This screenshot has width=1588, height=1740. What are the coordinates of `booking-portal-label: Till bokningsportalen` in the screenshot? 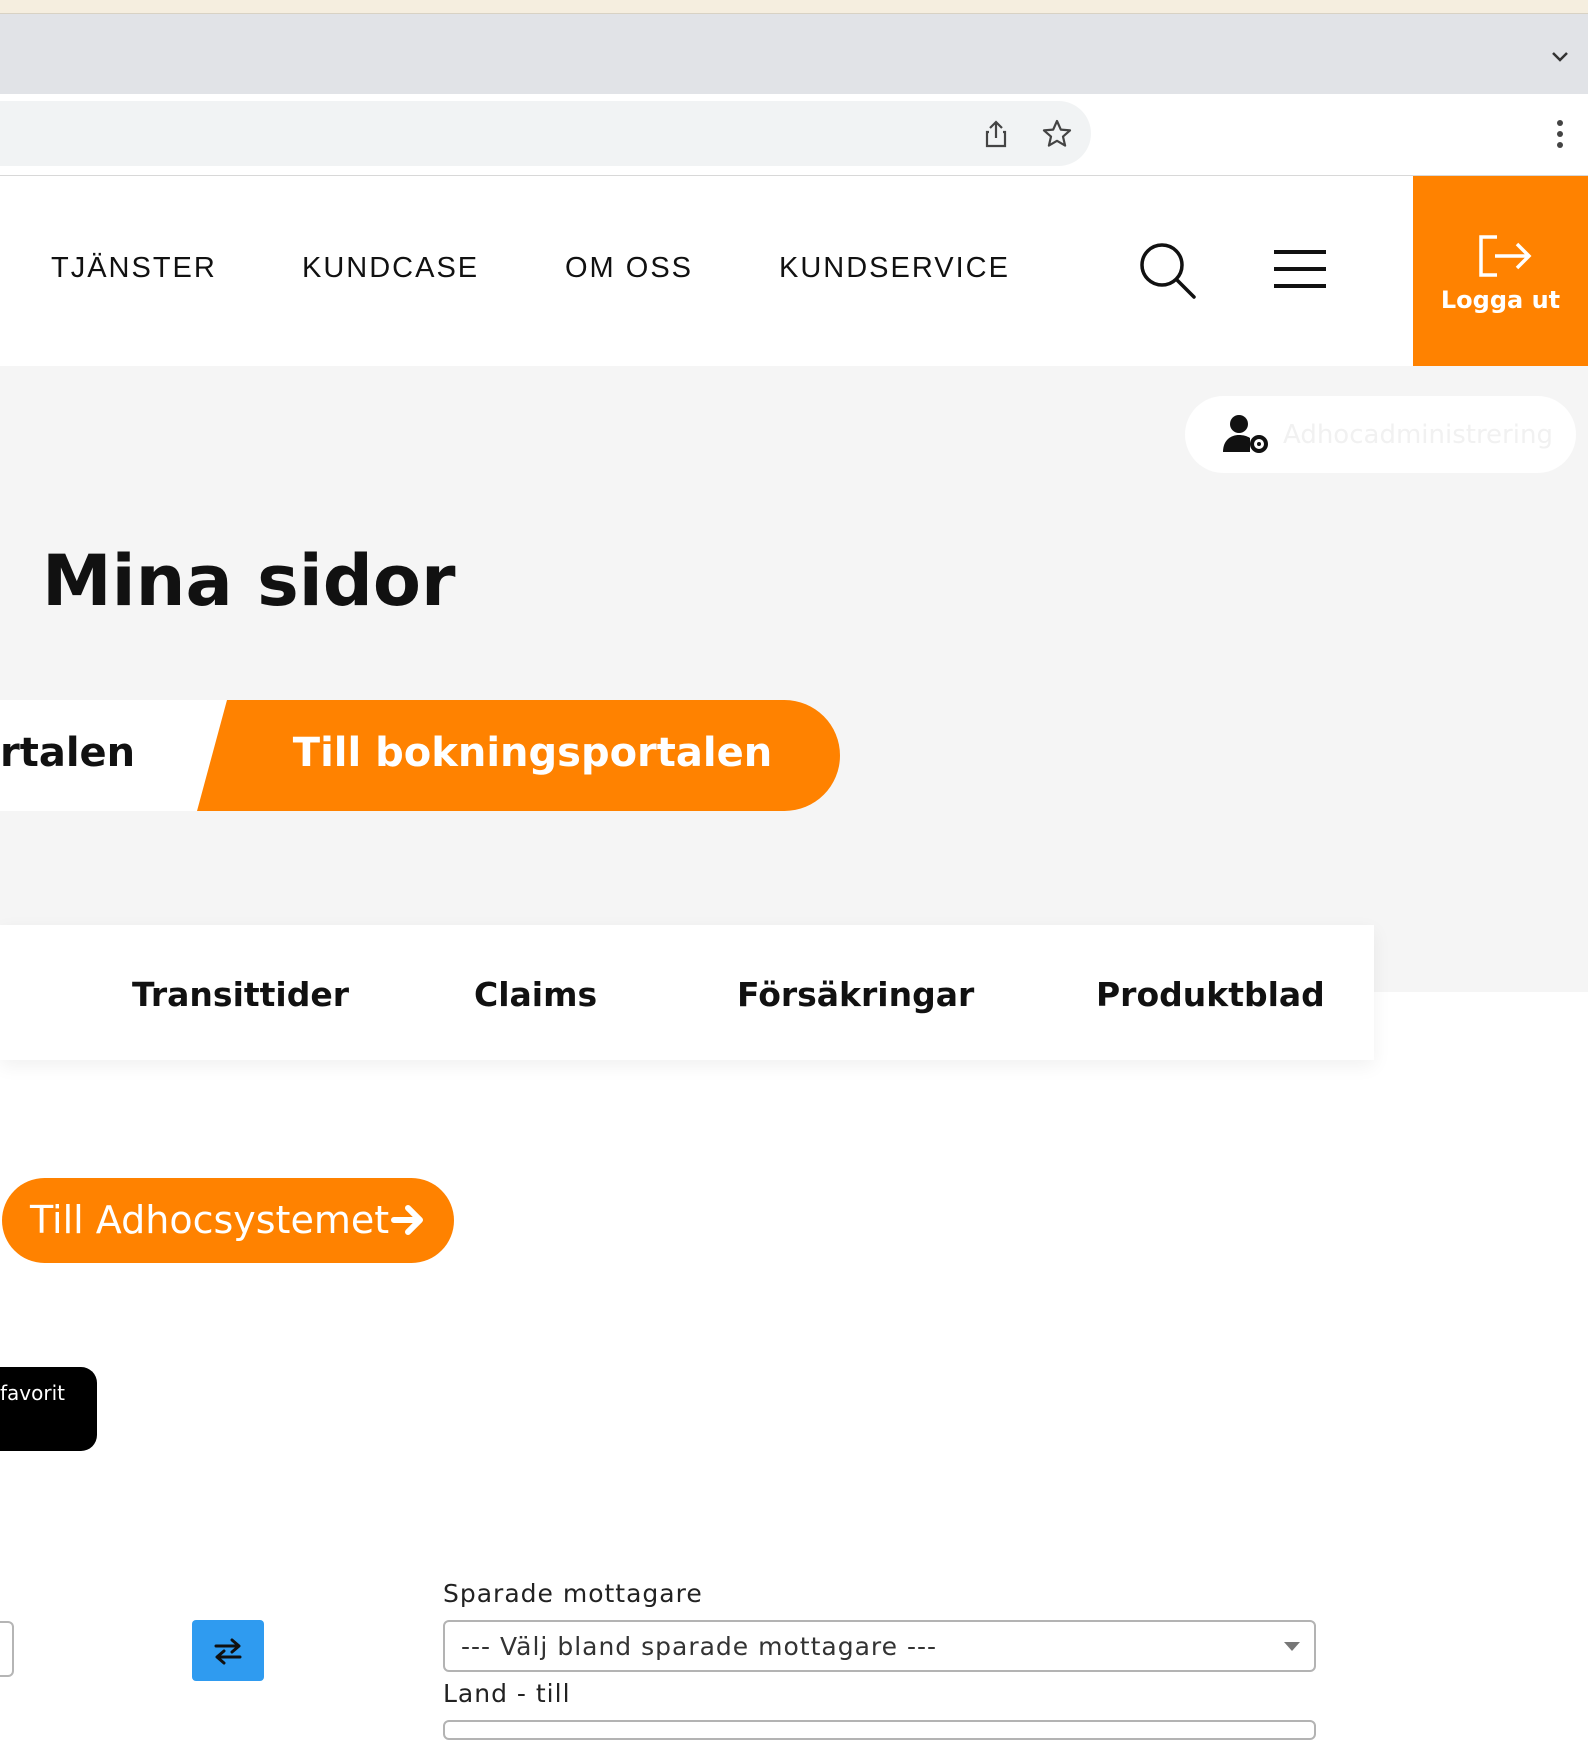 It's located at (532, 753).